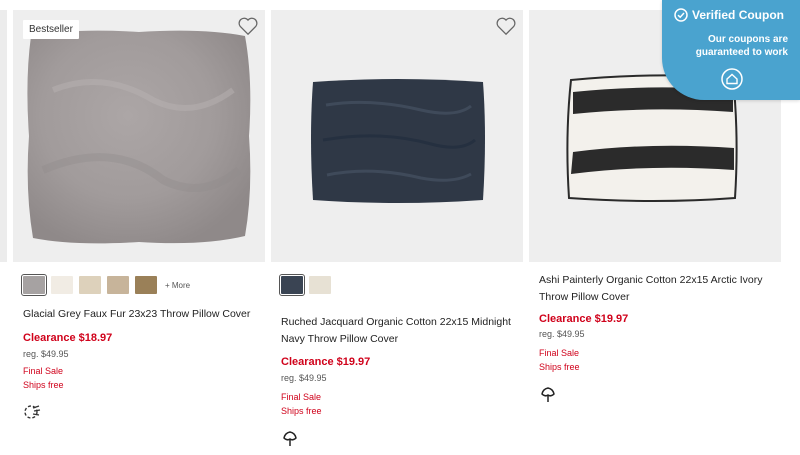 This screenshot has height=455, width=800. I want to click on previous-product-image-edge, so click(3, 136).